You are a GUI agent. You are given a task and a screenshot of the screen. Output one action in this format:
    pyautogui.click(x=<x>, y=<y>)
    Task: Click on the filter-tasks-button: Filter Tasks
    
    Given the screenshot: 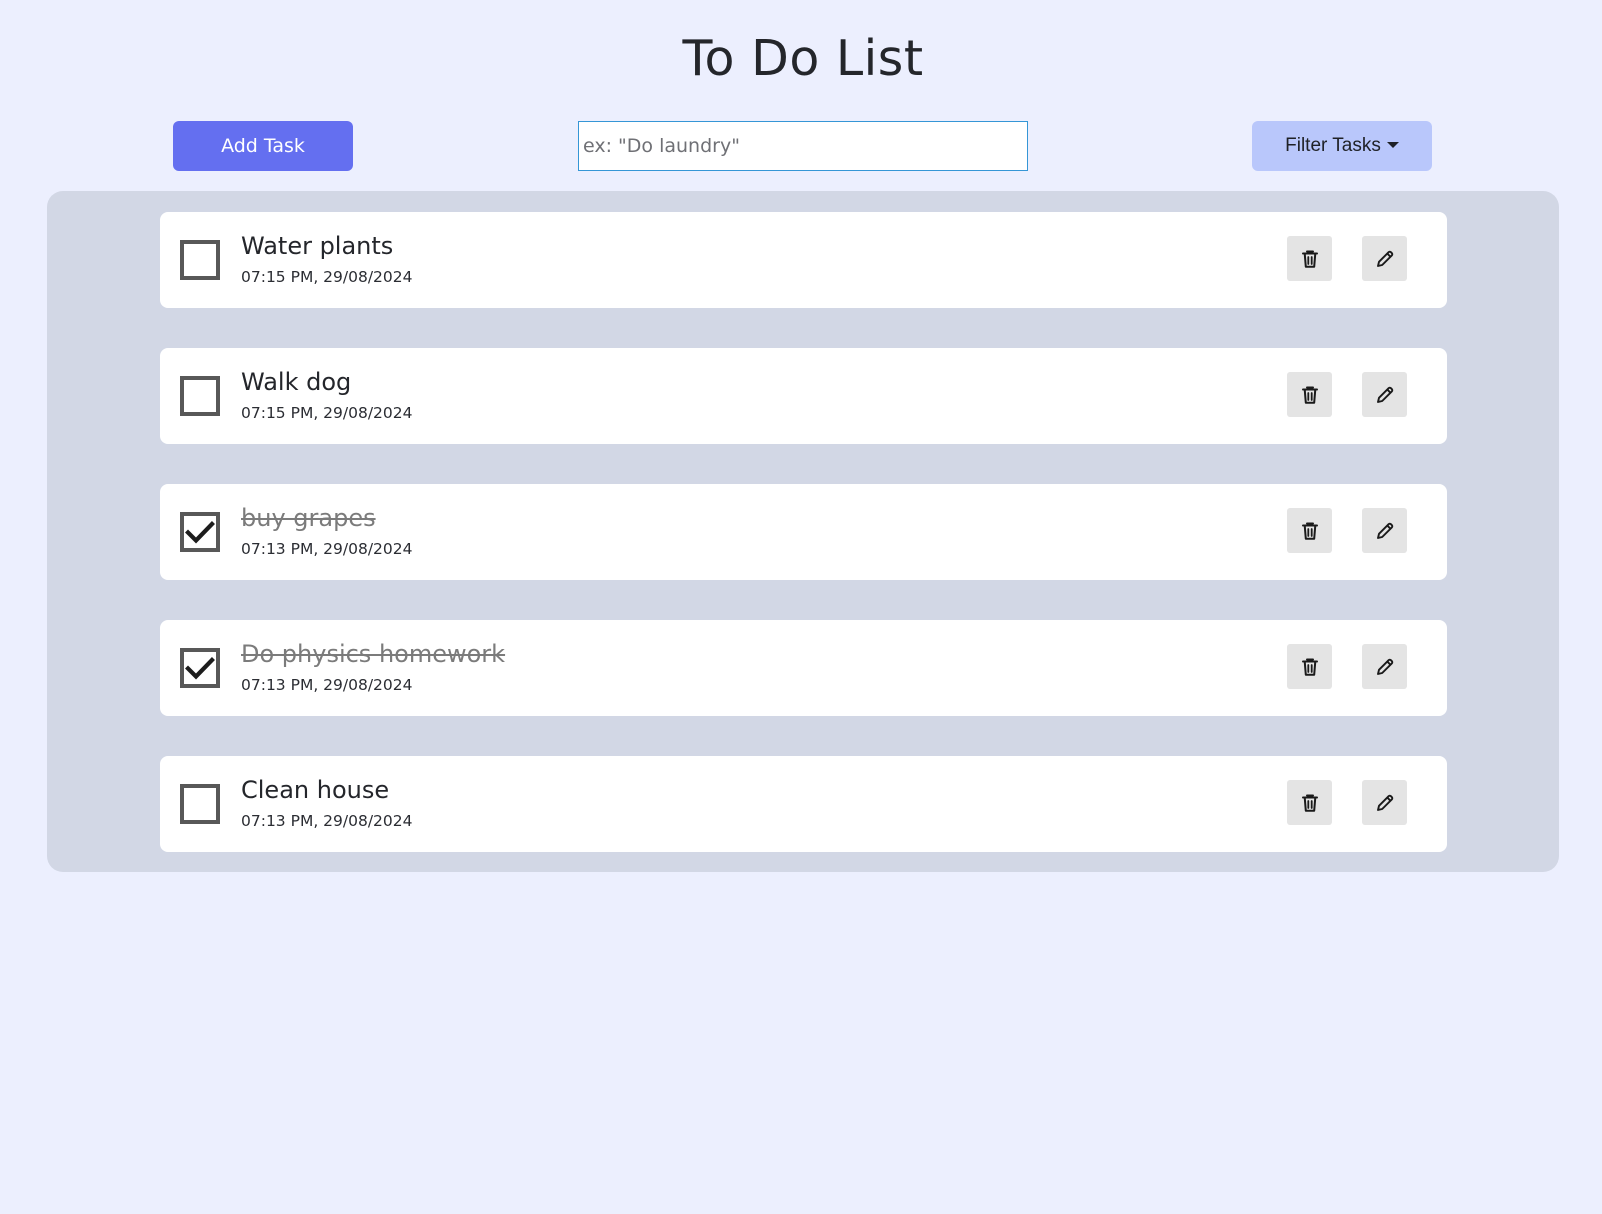 What is the action you would take?
    pyautogui.click(x=1342, y=146)
    